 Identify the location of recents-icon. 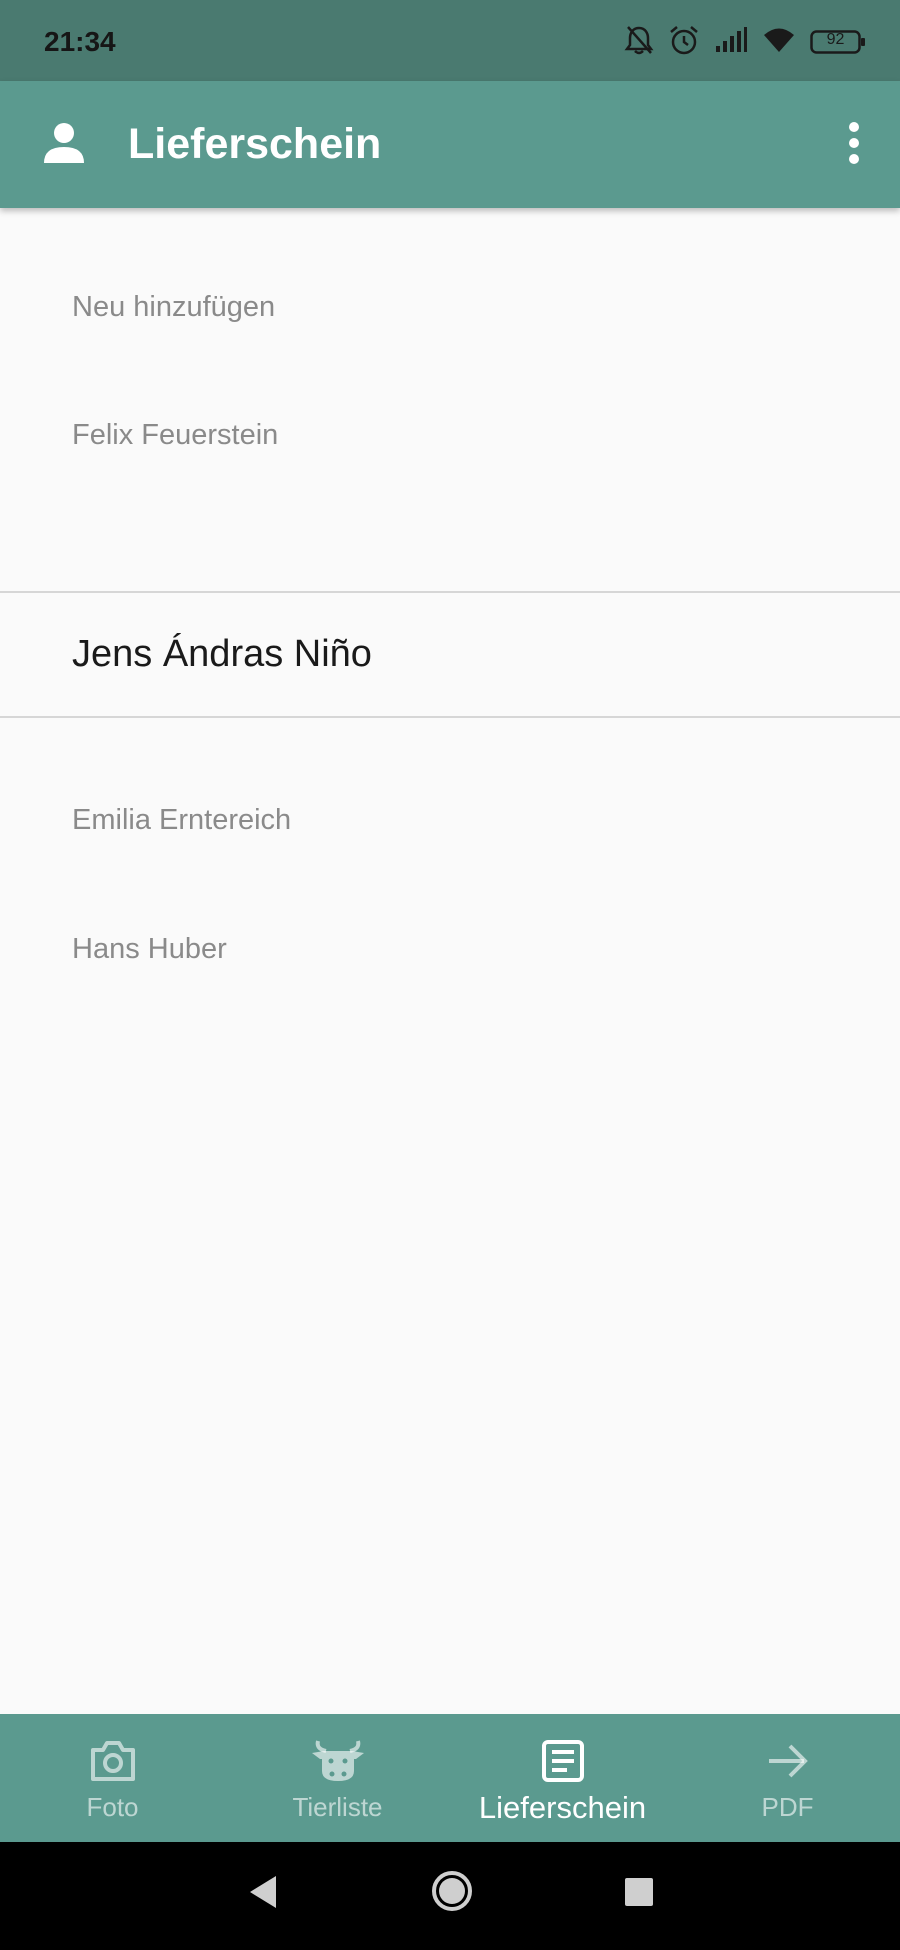
(639, 1894).